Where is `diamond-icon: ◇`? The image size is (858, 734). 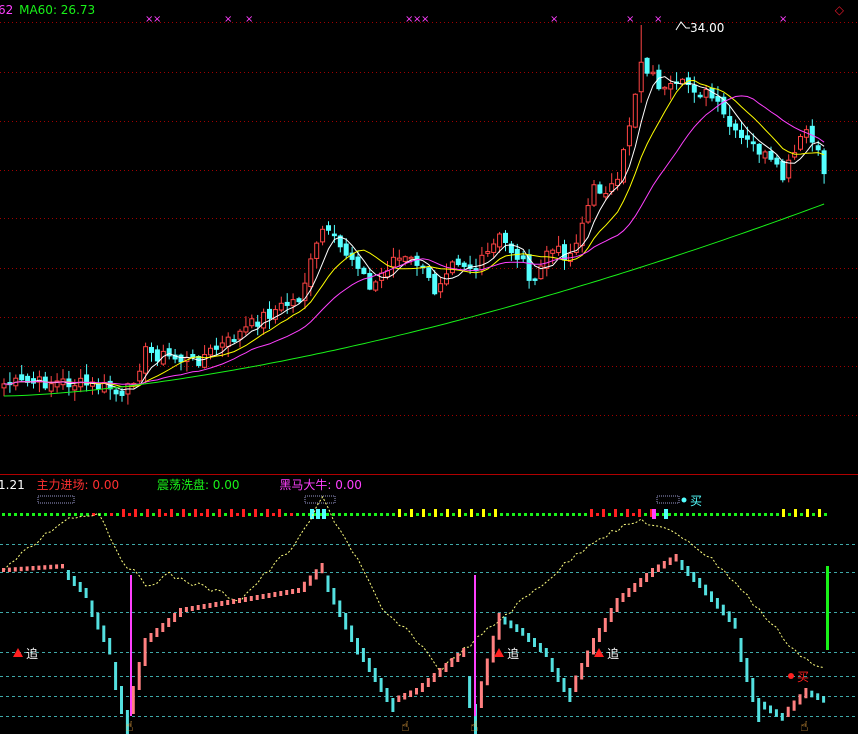 diamond-icon: ◇ is located at coordinates (839, 10).